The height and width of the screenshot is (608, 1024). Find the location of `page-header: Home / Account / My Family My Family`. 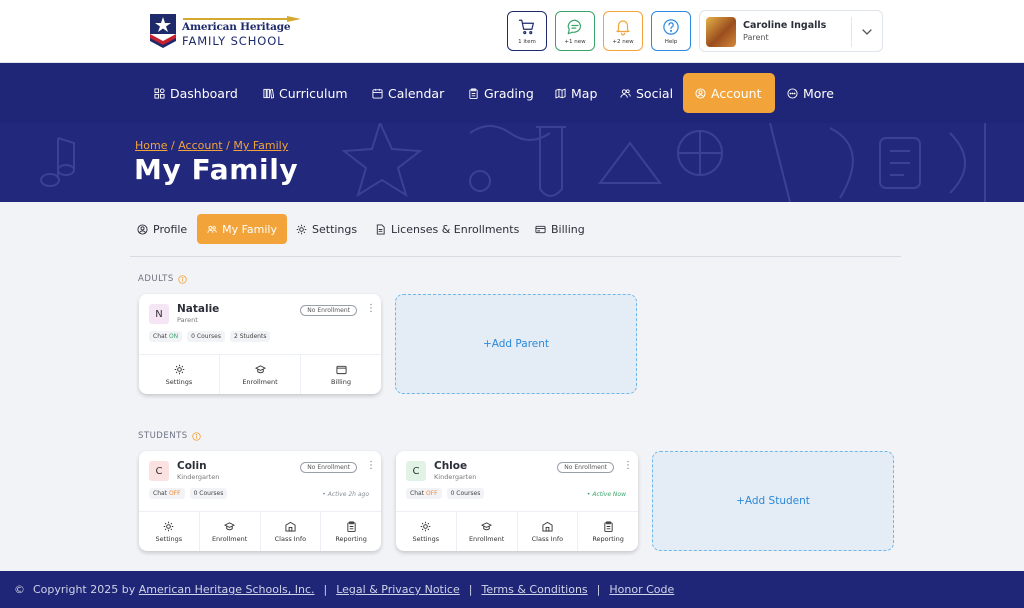

page-header: Home / Account / My Family My Family is located at coordinates (512, 162).